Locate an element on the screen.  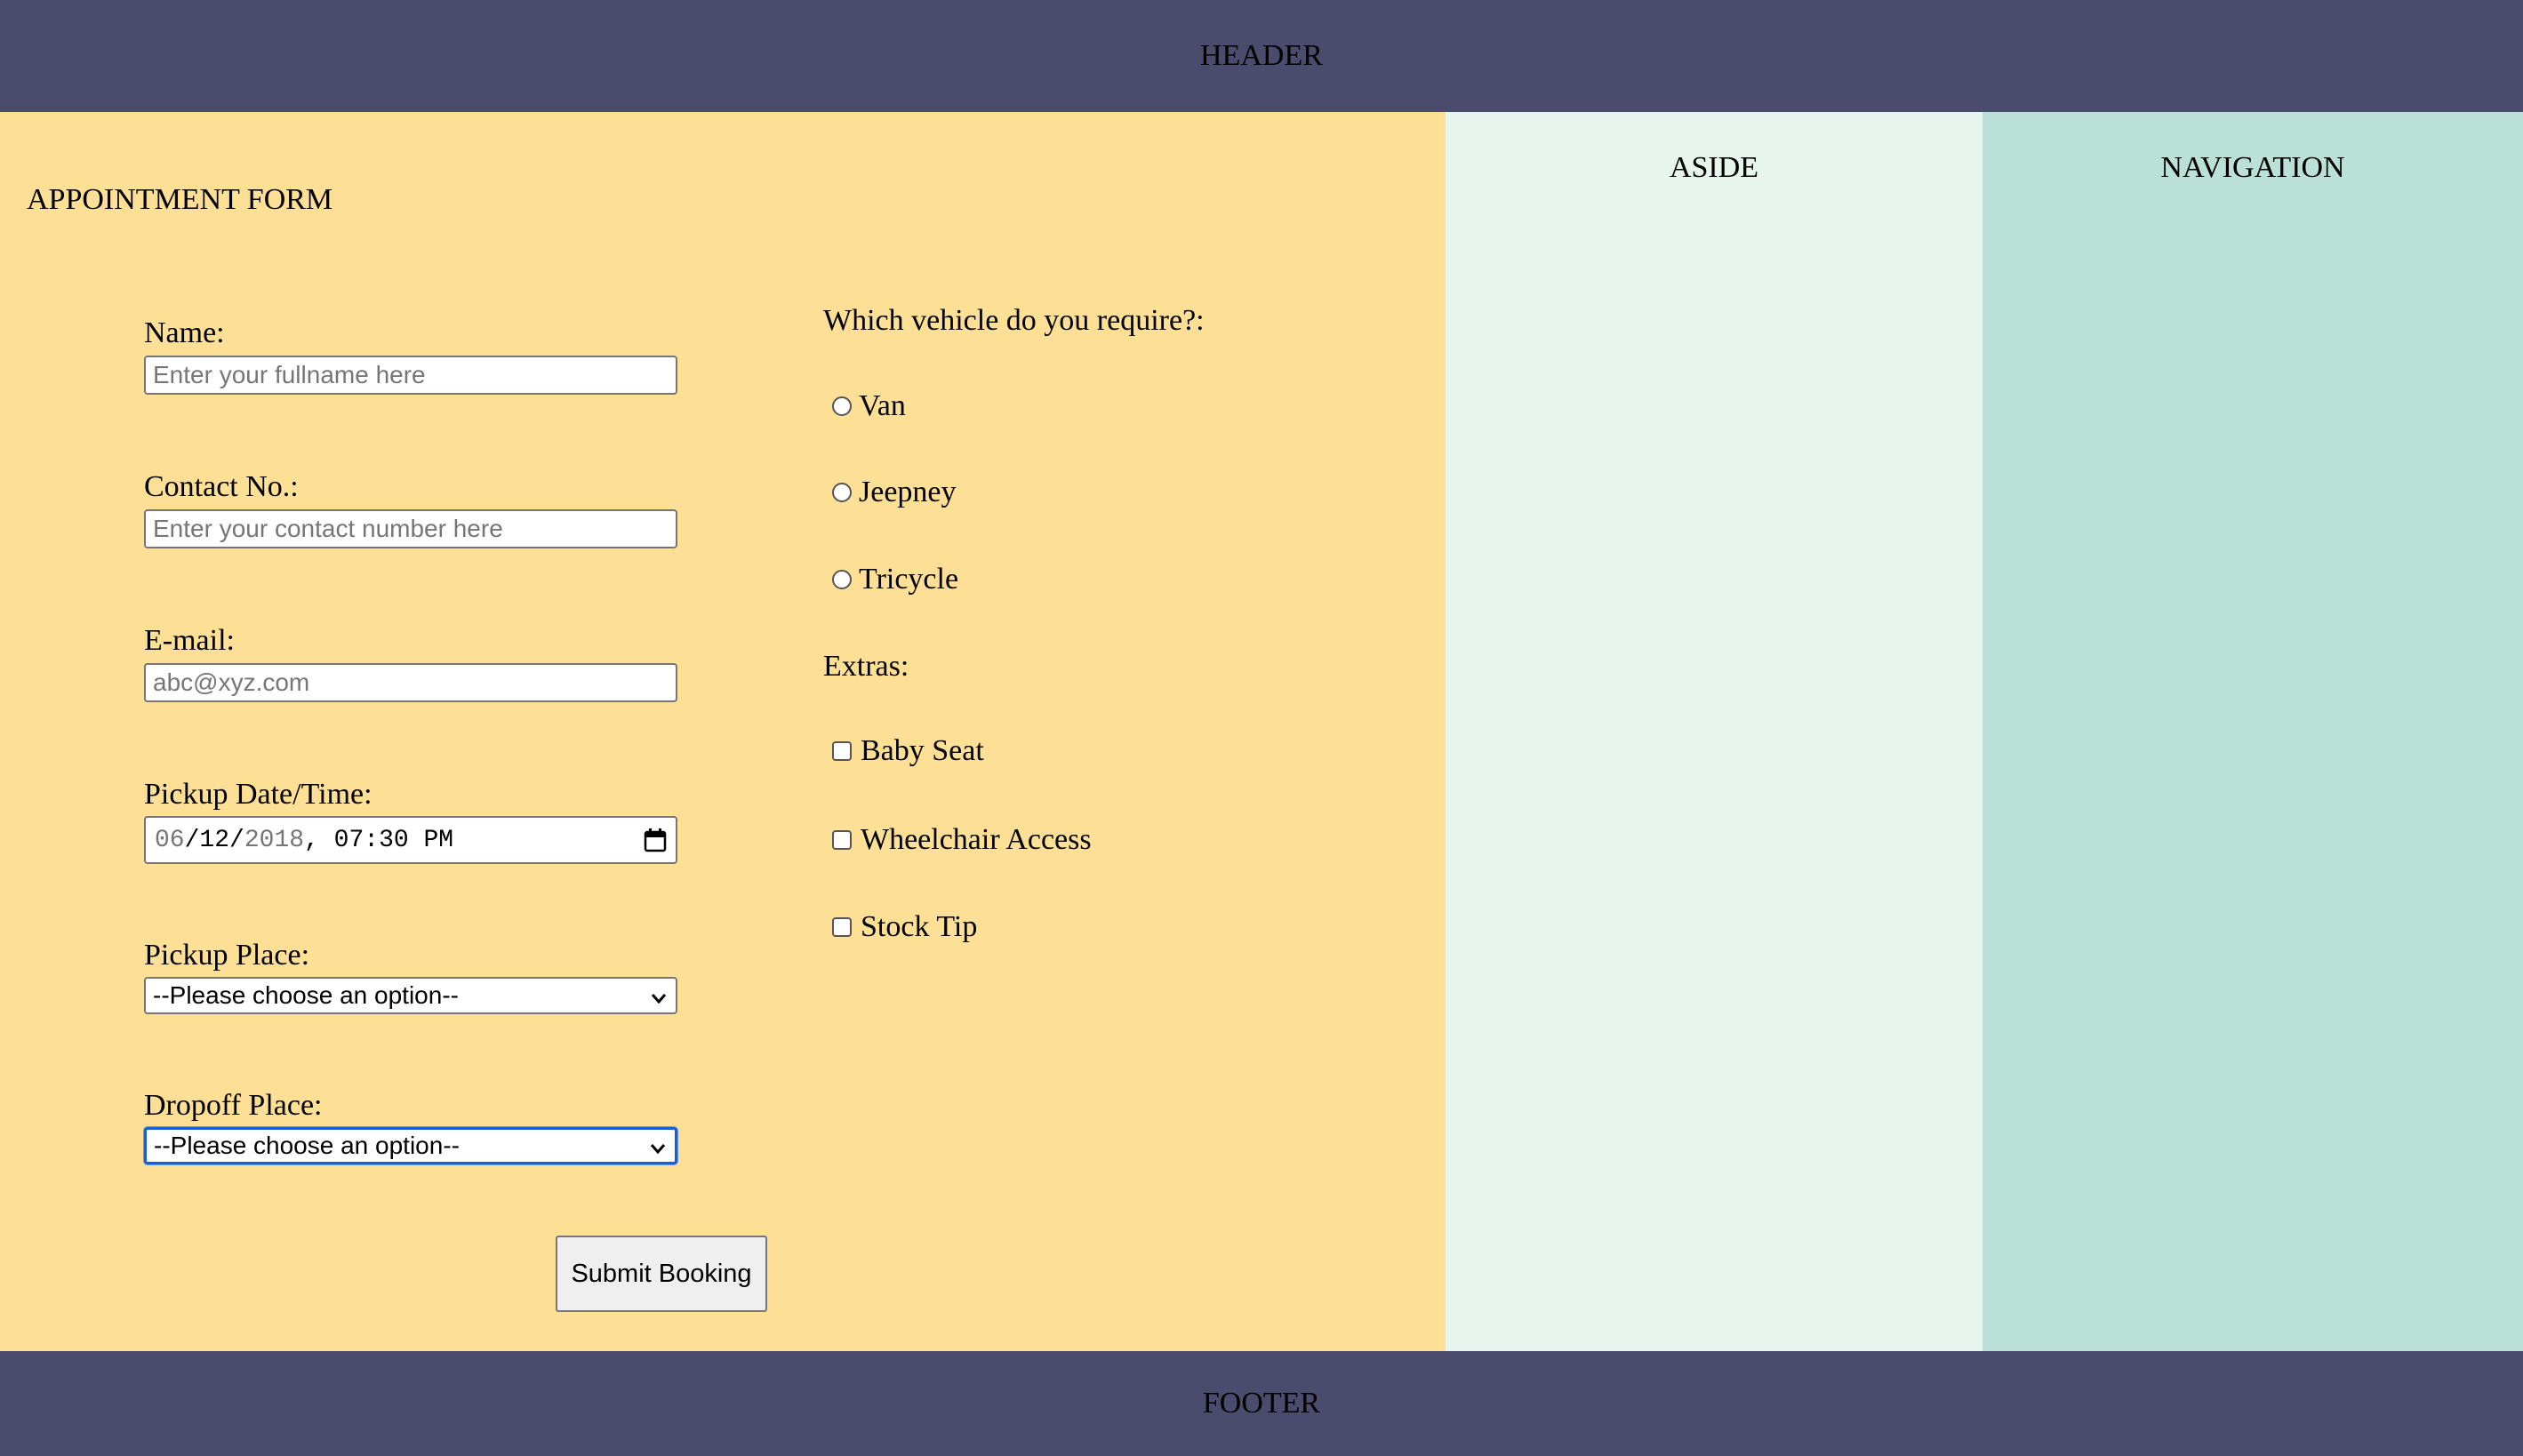
header-label: HEADER is located at coordinates (1261, 55).